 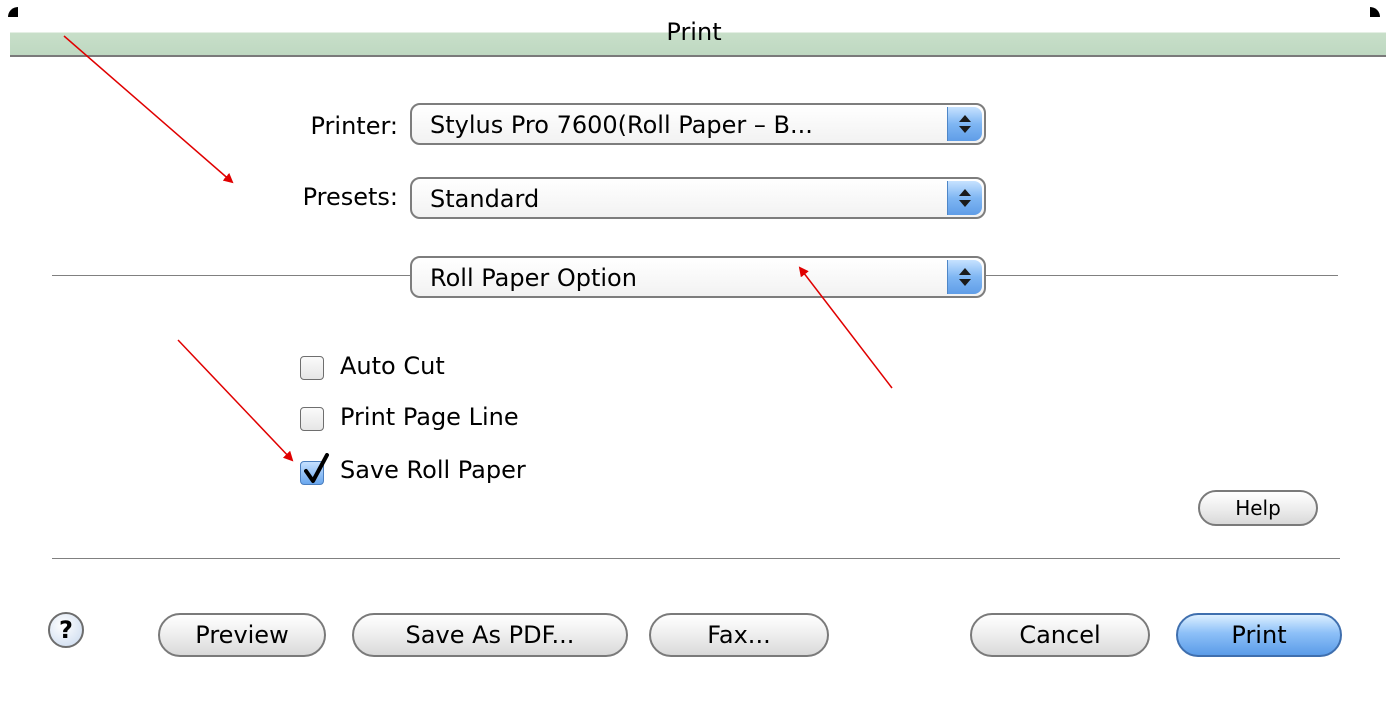 What do you see at coordinates (148, 109) in the screenshot?
I see `annotation-arrow-presets` at bounding box center [148, 109].